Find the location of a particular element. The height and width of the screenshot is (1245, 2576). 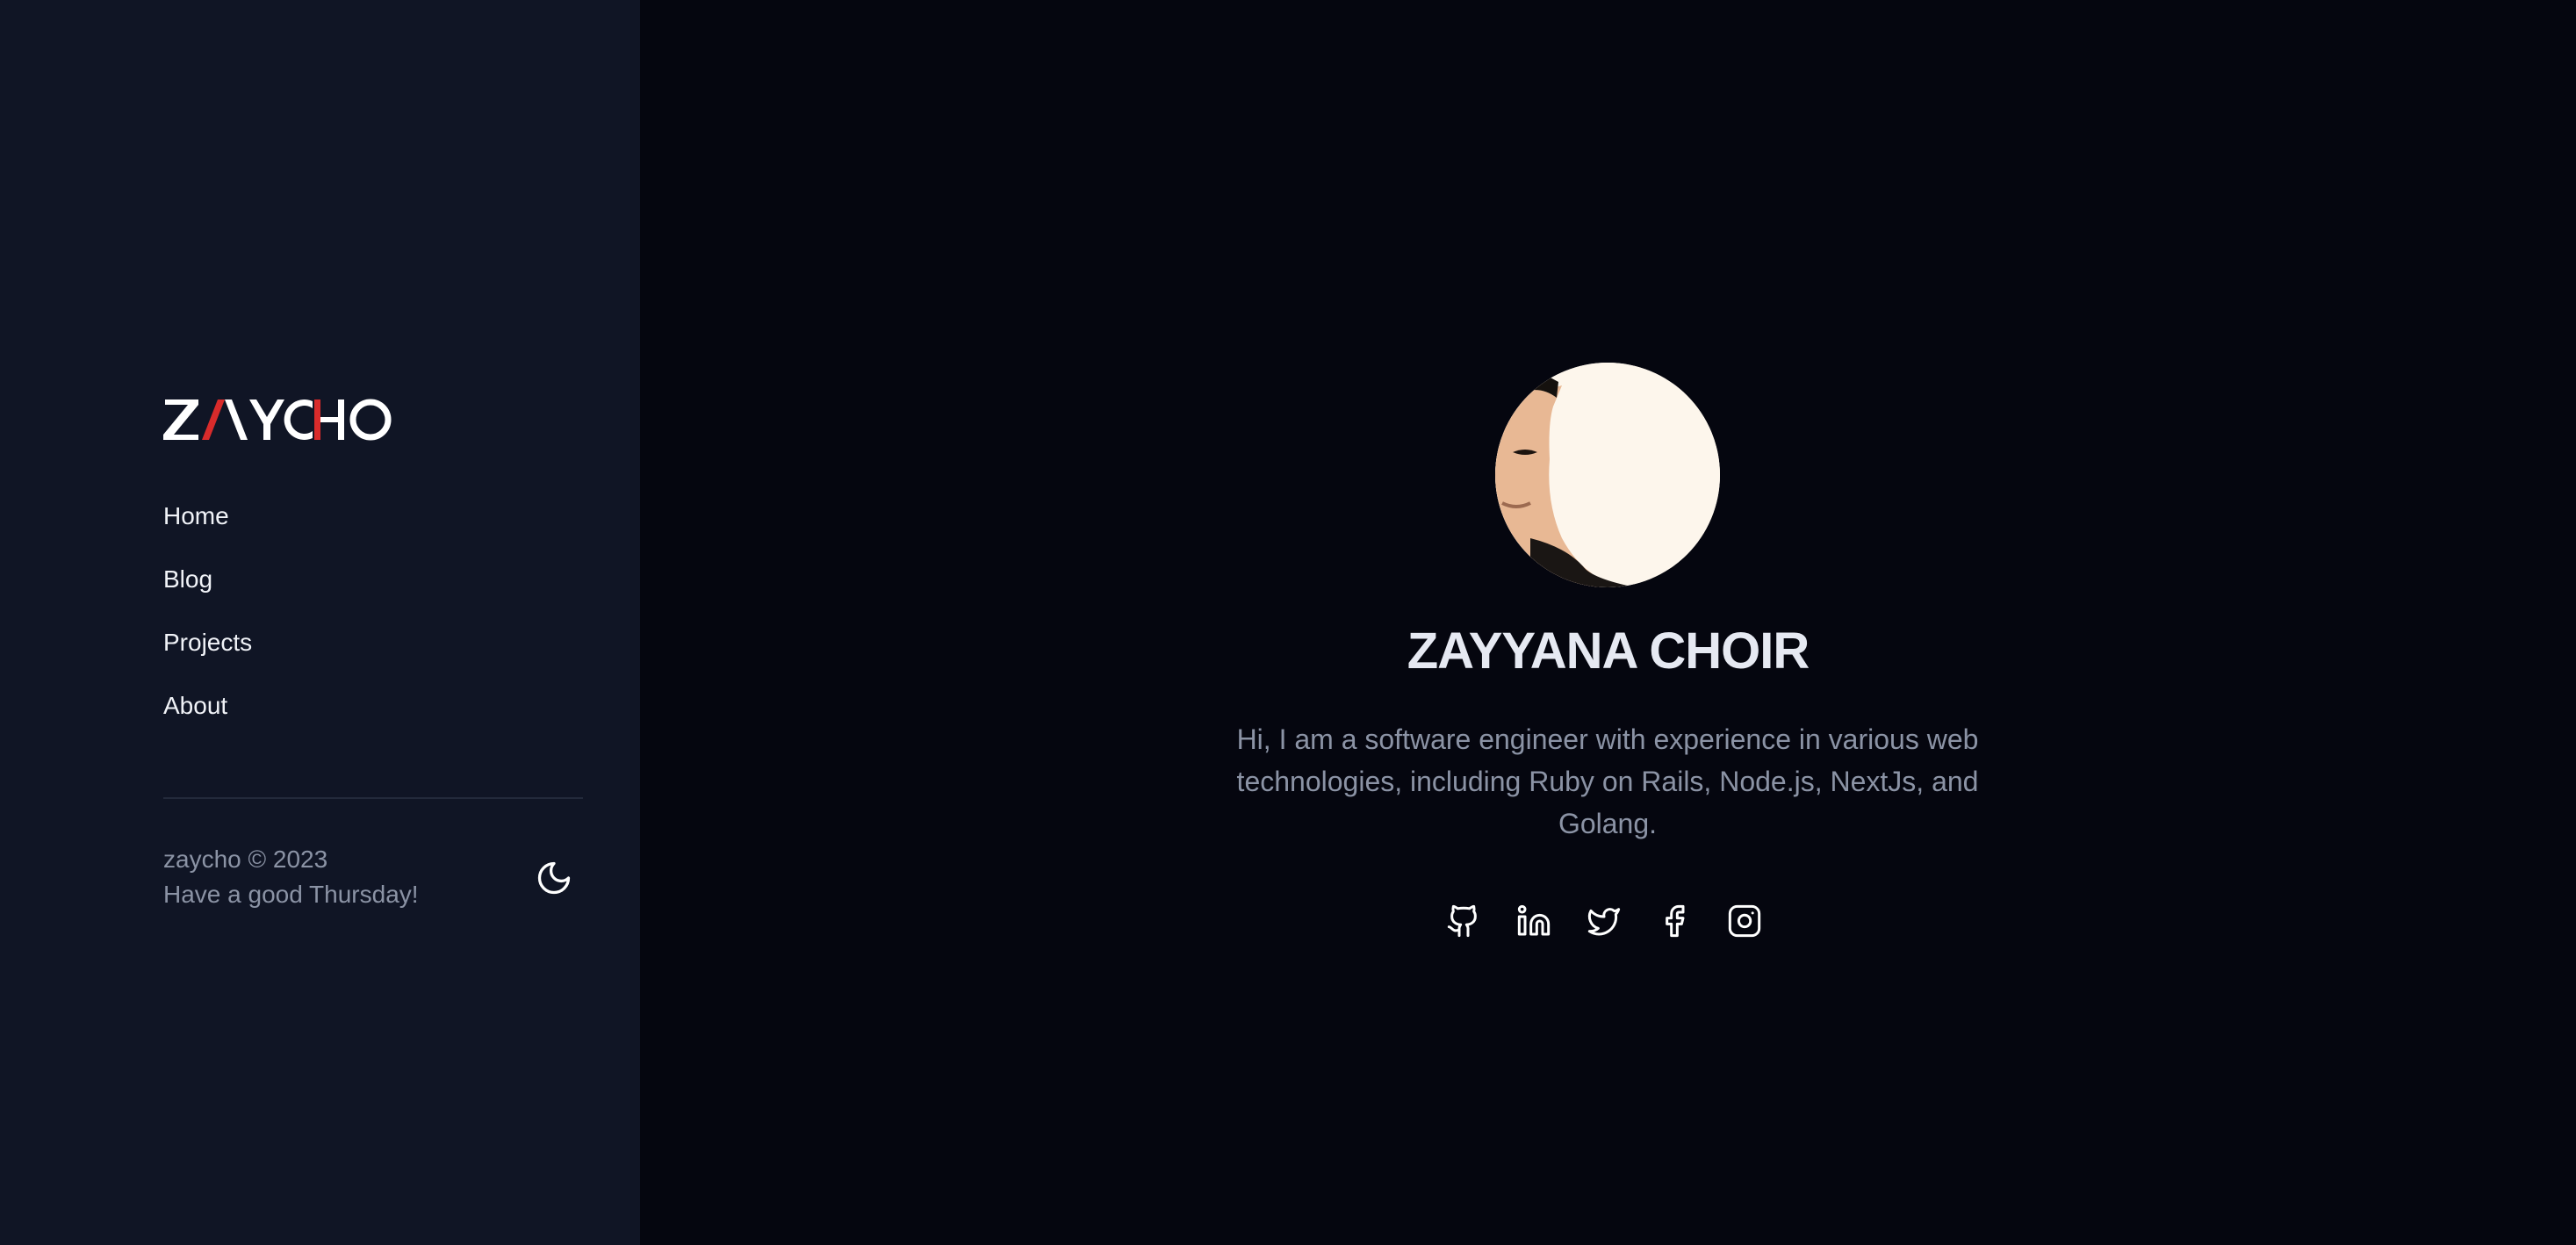

nav-item-blog: Blog is located at coordinates (207, 579).